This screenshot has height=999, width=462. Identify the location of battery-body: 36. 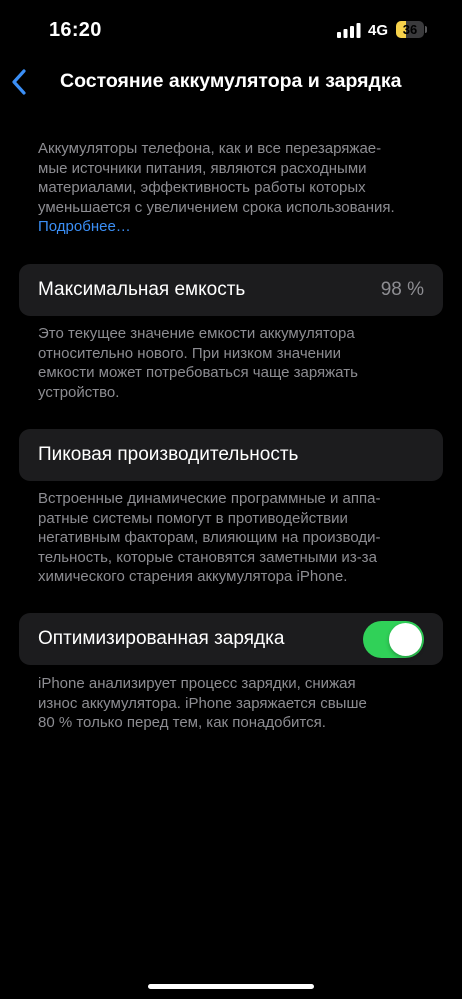
(410, 29).